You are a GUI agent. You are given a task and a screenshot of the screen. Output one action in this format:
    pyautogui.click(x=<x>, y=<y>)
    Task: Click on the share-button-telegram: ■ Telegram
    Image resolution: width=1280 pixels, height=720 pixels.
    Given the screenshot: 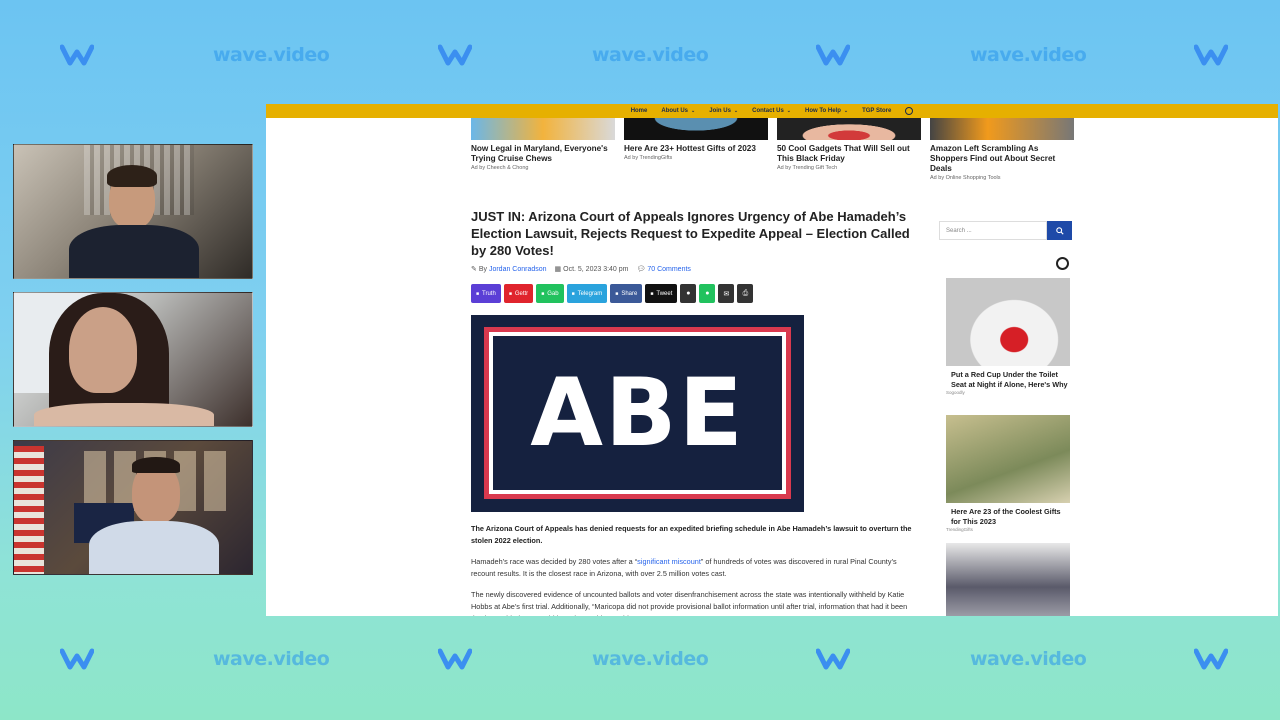 What is the action you would take?
    pyautogui.click(x=587, y=293)
    